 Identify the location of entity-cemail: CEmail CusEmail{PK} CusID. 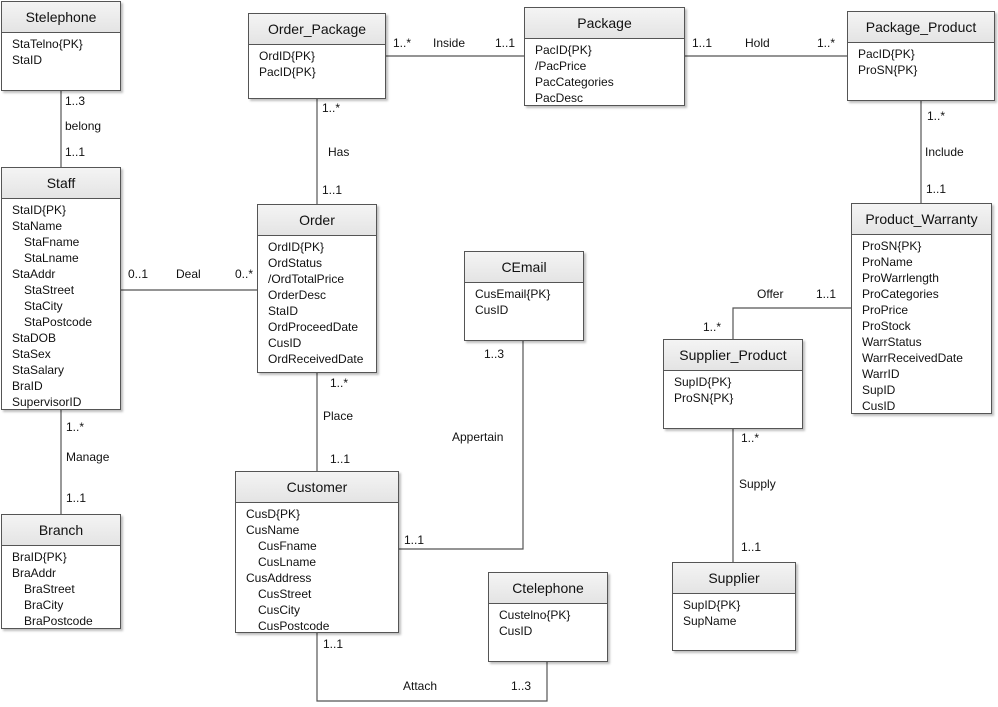
(524, 296).